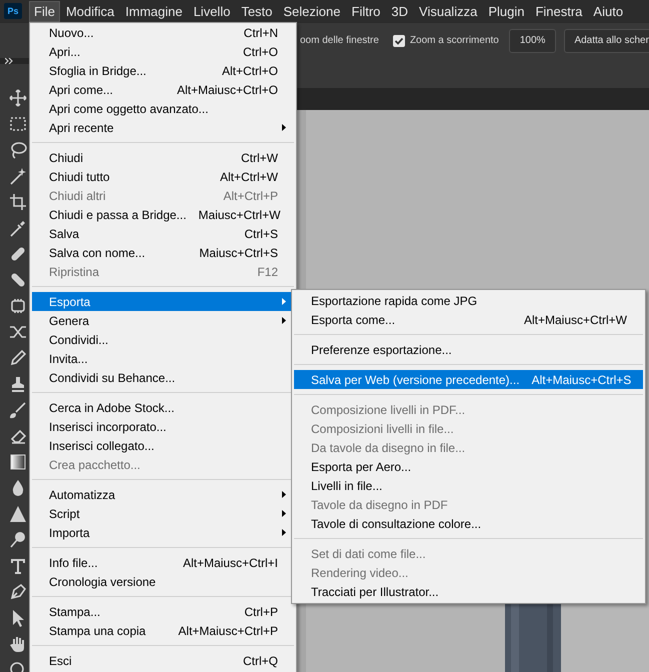  What do you see at coordinates (13, 11) in the screenshot?
I see `app-logo: Ps` at bounding box center [13, 11].